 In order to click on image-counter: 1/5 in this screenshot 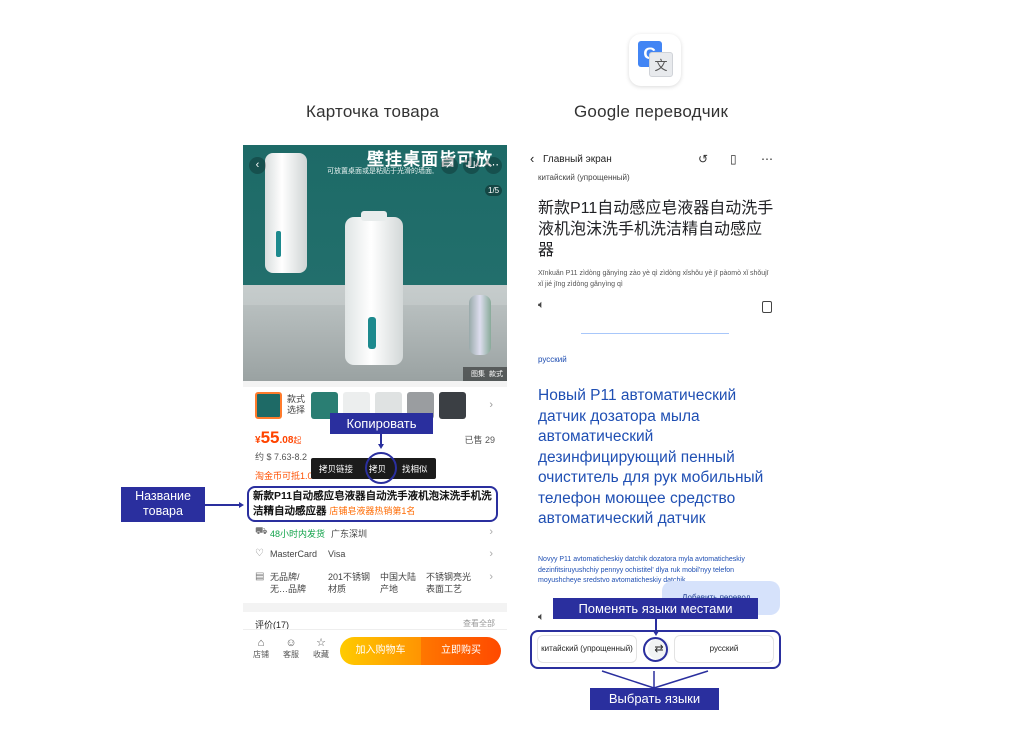, I will do `click(494, 190)`.